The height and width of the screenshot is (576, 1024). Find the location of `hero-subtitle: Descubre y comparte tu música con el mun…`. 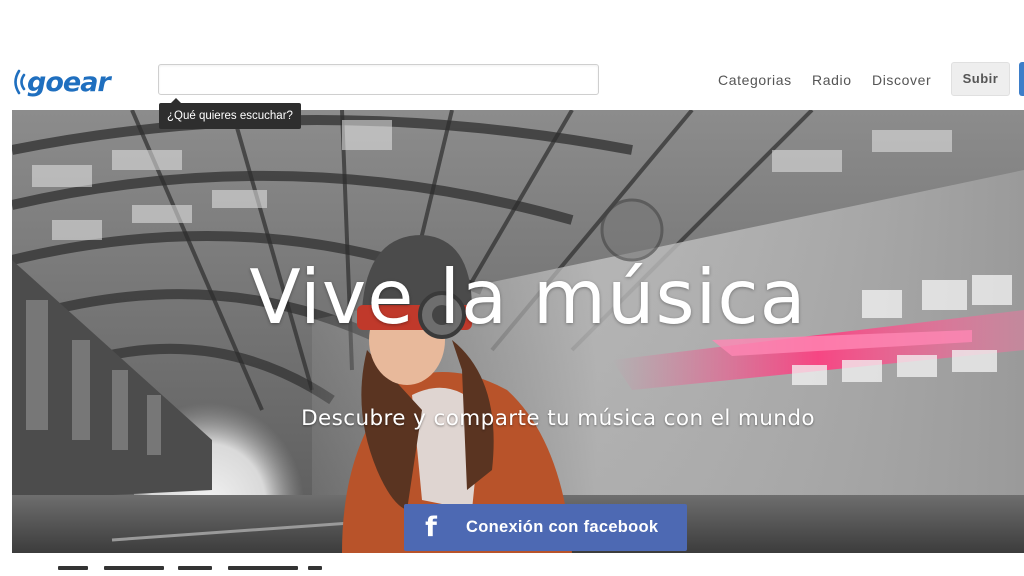

hero-subtitle: Descubre y comparte tu música con el mun… is located at coordinates (558, 418).